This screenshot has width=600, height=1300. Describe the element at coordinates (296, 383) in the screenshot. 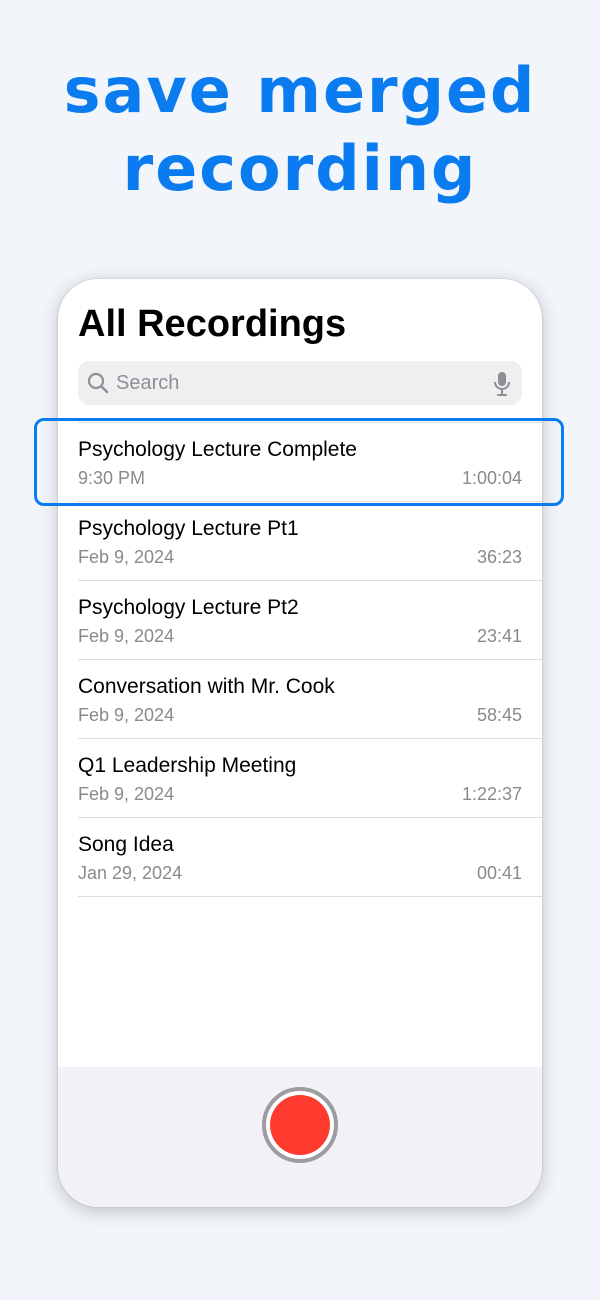

I see `search-input` at that location.